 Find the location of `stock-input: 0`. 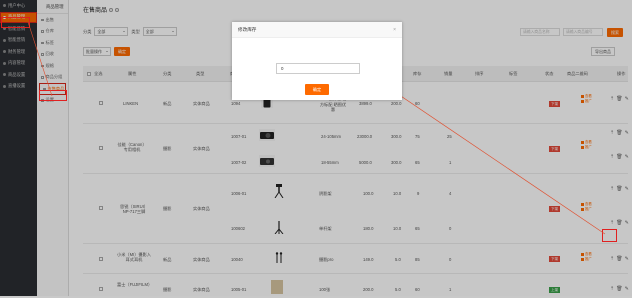

stock-input: 0 is located at coordinates (318, 68).